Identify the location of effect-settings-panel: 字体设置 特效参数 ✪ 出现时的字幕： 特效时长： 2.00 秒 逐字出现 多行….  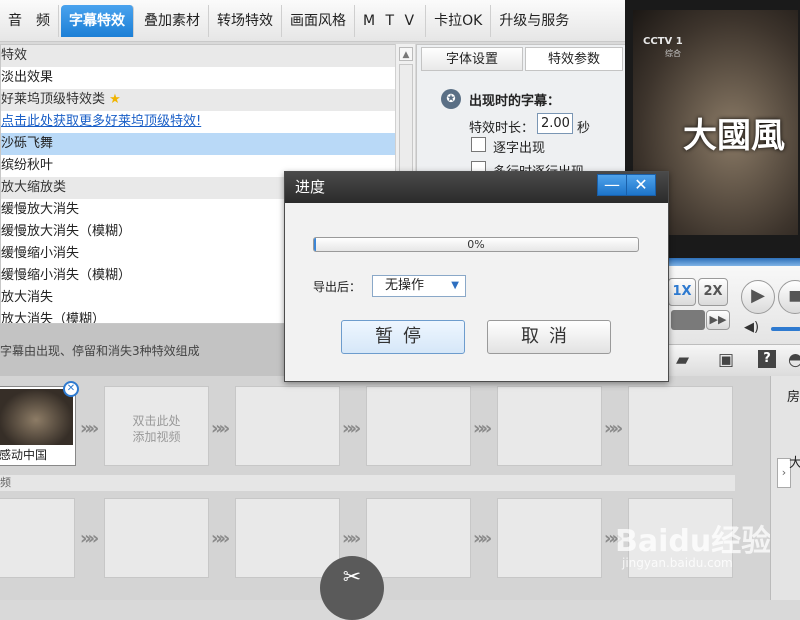
(521, 114).